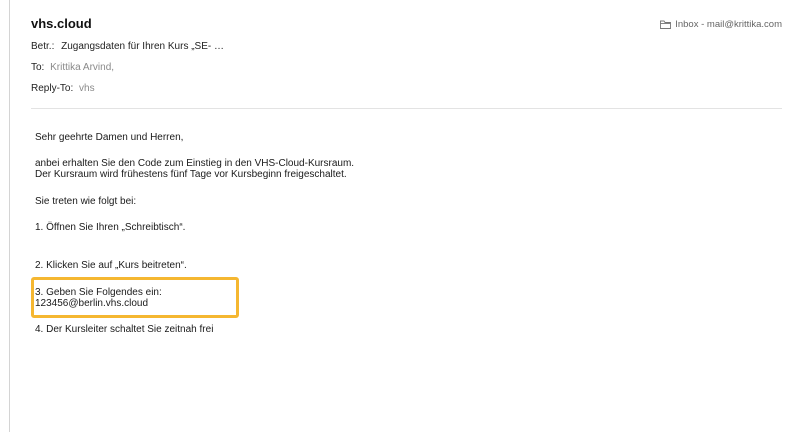 The height and width of the screenshot is (432, 800). I want to click on mailbox-indicator: Inbox - mail@krittika.com, so click(721, 24).